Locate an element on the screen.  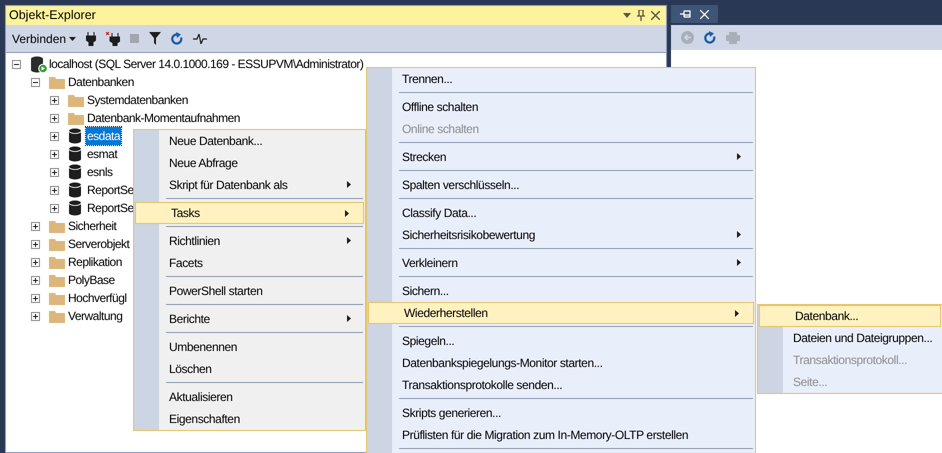
plug-icon is located at coordinates (91, 39).